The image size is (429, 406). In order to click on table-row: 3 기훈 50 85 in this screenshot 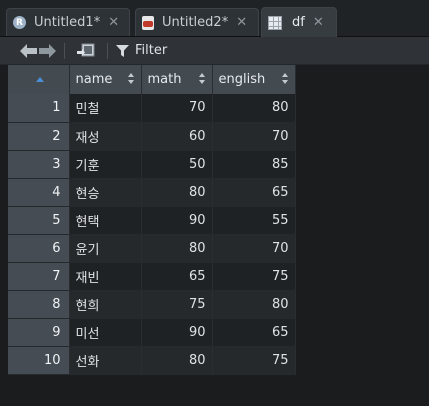, I will do `click(152, 164)`.